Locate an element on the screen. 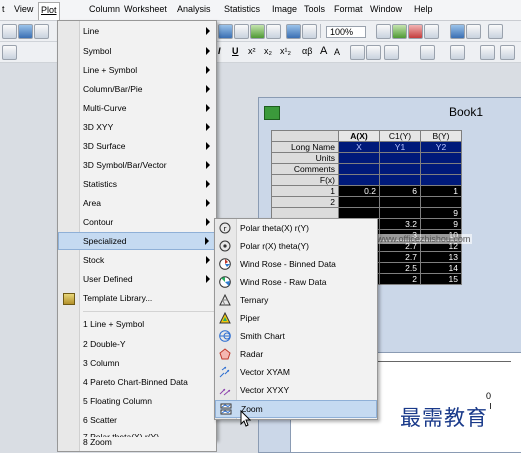 The width and height of the screenshot is (521, 453). table-cell: 6 is located at coordinates (400, 191).